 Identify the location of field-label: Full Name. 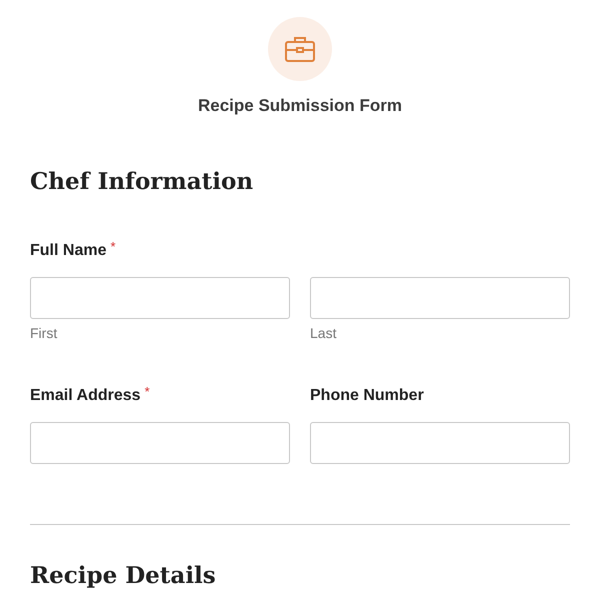
(68, 251).